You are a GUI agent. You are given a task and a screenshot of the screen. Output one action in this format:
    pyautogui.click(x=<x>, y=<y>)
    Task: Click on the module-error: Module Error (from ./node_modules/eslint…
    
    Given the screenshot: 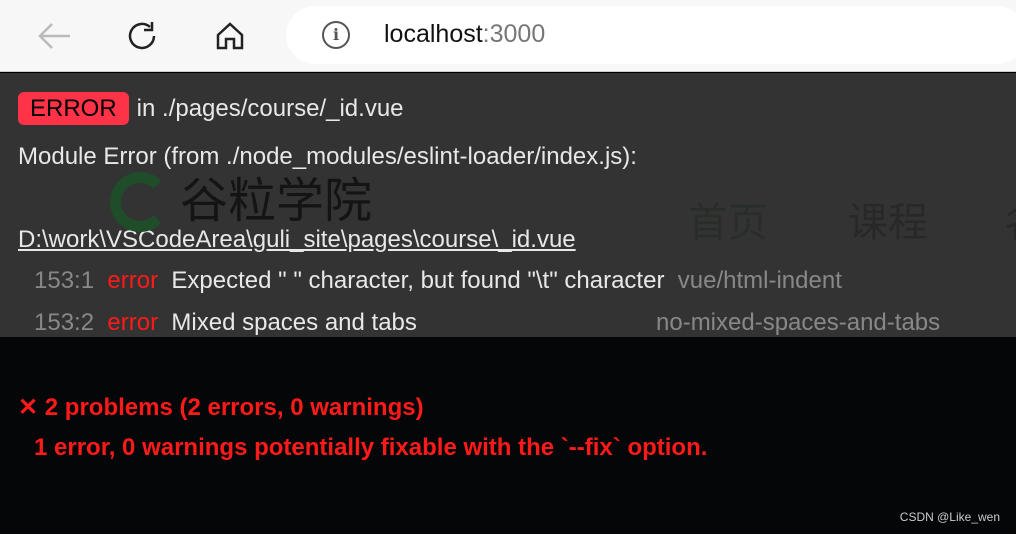 What is the action you would take?
    pyautogui.click(x=327, y=156)
    